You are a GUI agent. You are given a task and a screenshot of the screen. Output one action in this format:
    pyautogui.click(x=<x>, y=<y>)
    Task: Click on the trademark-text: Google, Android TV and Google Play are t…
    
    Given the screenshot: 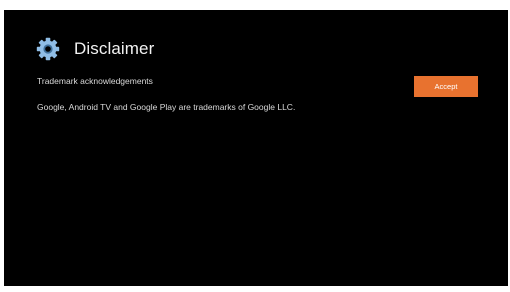 What is the action you would take?
    pyautogui.click(x=166, y=107)
    